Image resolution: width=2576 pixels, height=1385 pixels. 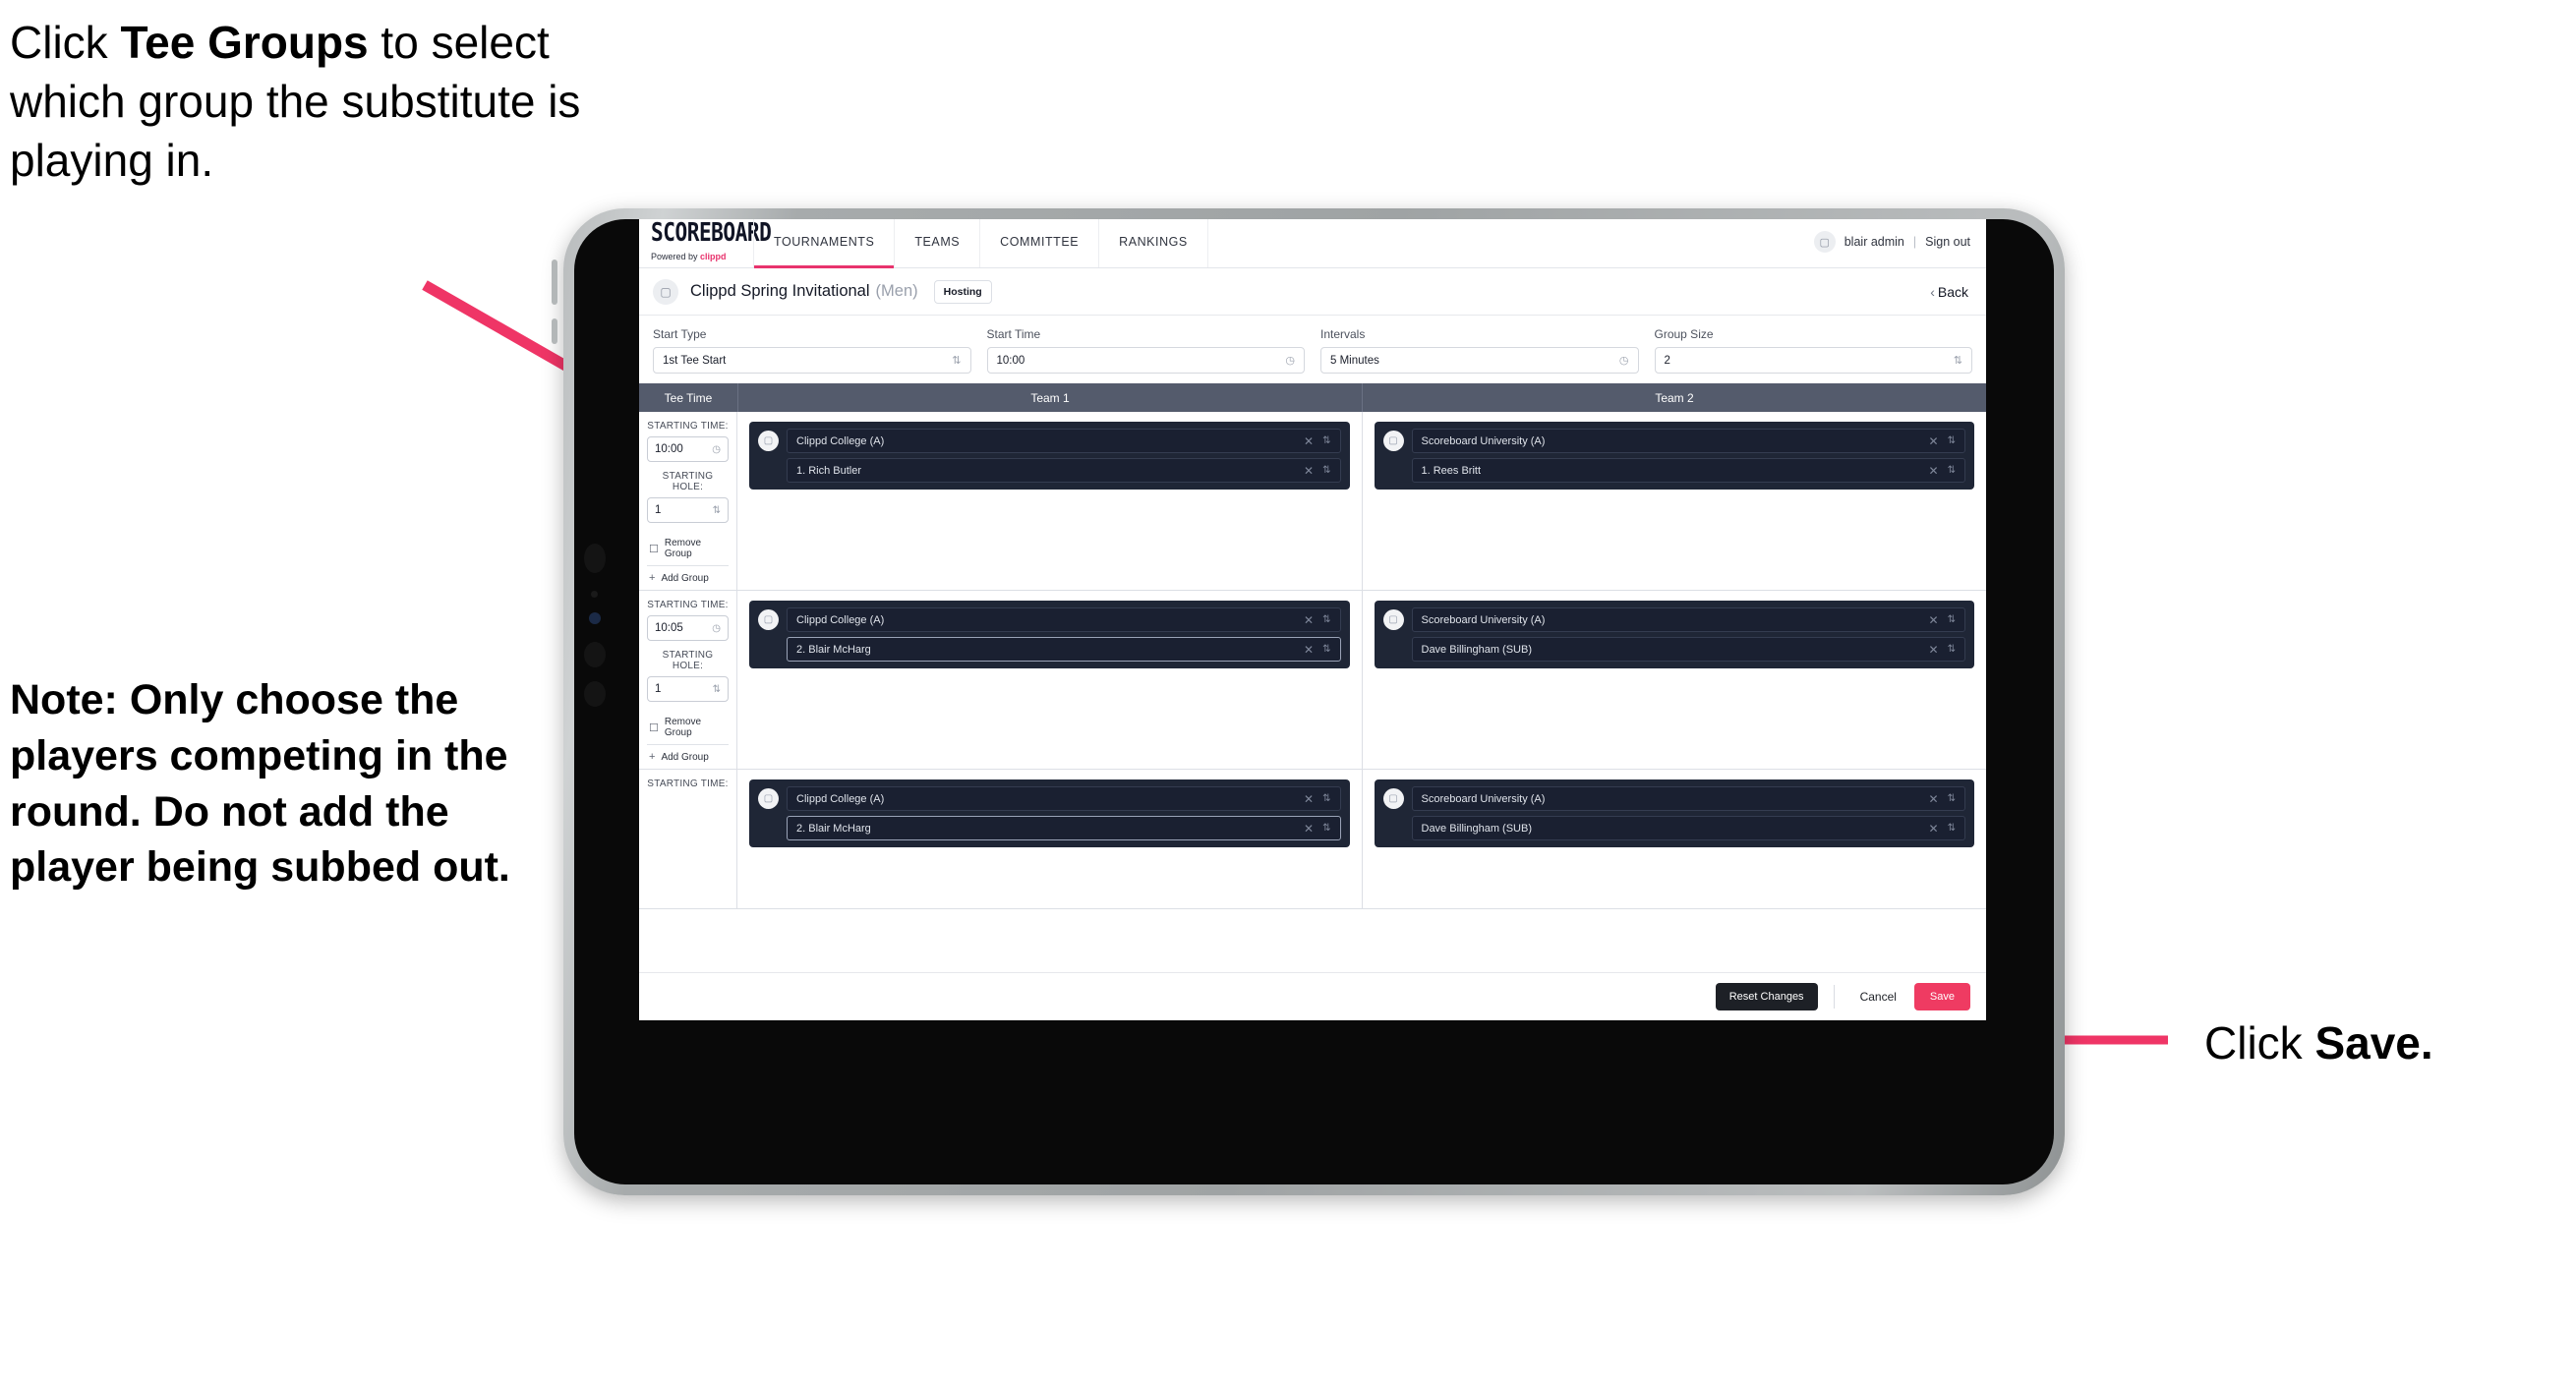 I want to click on starting-time-input: 10:00 ◷, so click(x=688, y=449).